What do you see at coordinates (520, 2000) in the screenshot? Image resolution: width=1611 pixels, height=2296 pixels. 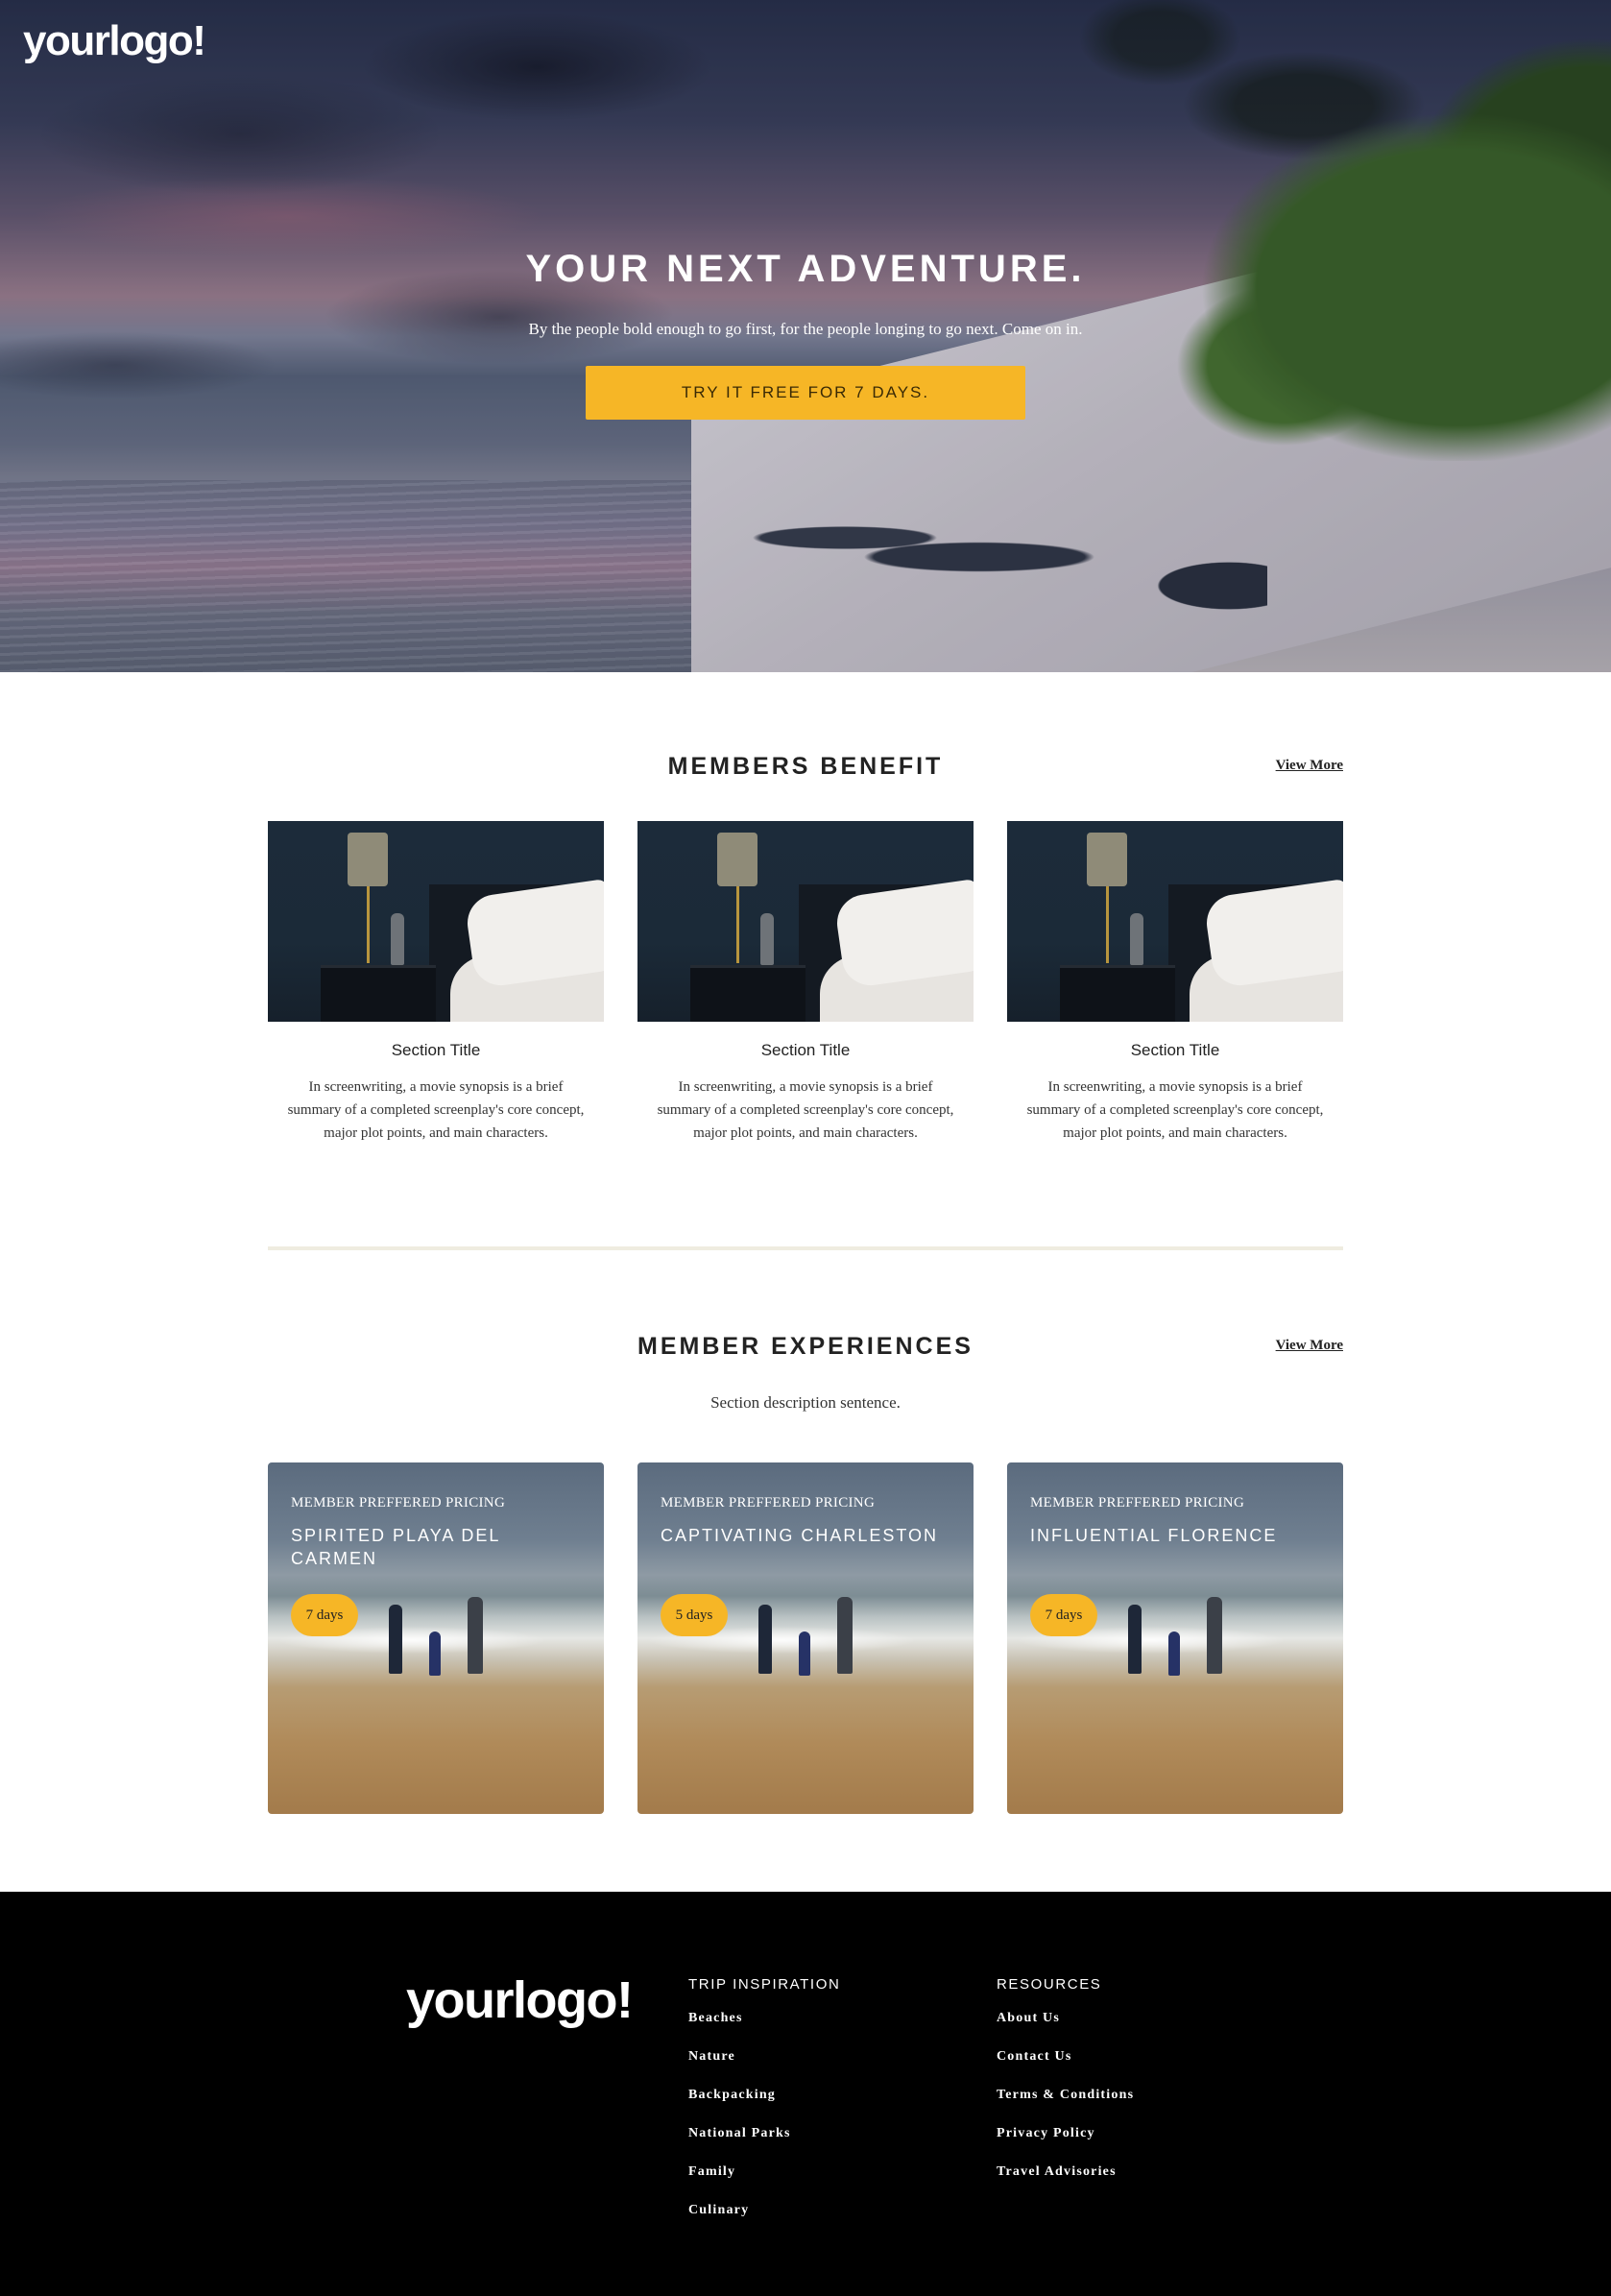 I see `footer-logo: yourlogo!` at bounding box center [520, 2000].